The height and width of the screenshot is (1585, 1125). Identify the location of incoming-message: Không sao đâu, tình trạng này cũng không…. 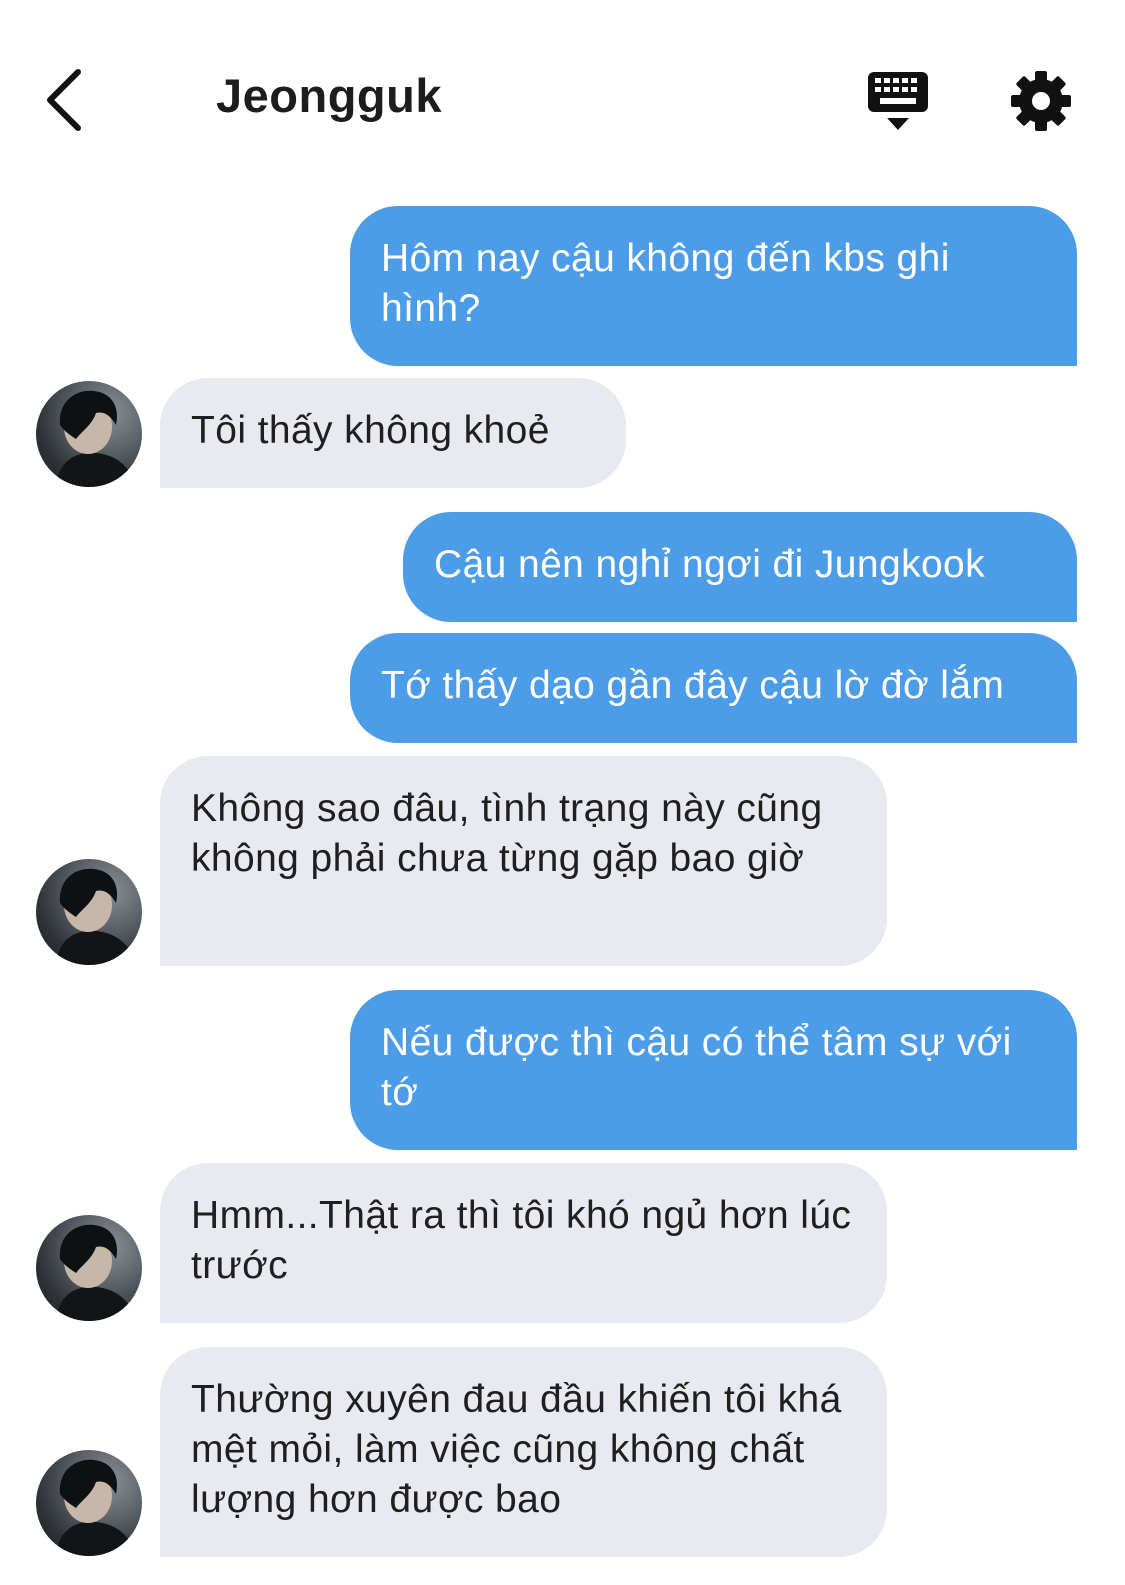
(523, 861).